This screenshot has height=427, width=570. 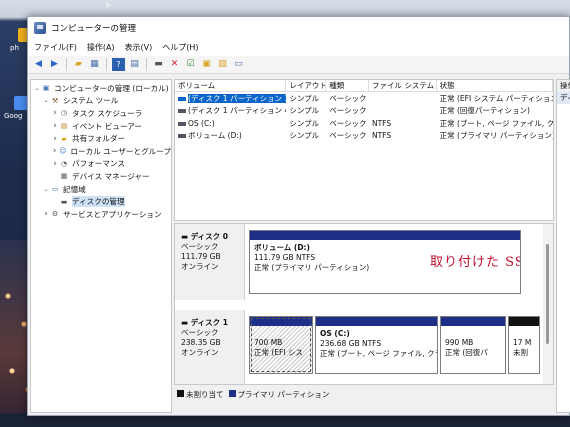 I want to click on users-icon: ☺, so click(x=63, y=151).